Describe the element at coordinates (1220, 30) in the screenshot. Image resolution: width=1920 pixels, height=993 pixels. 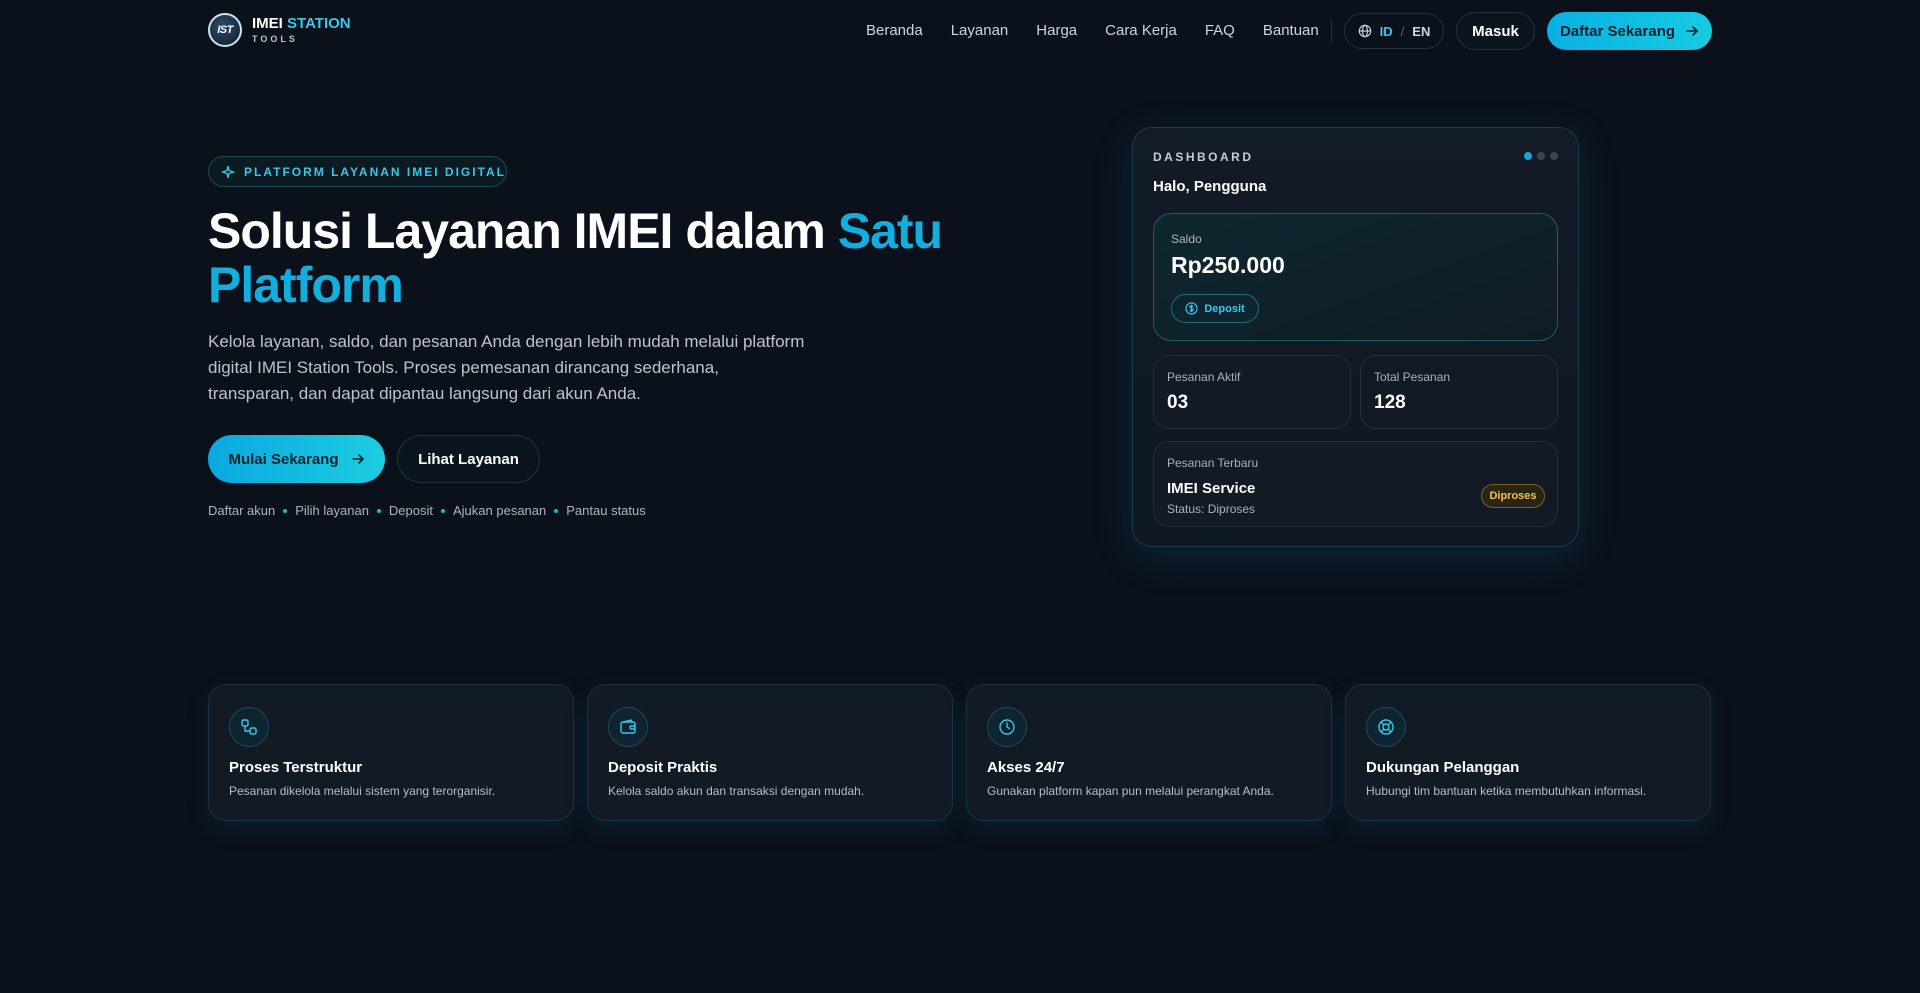
I see `nav-link-faq: FAQ` at that location.